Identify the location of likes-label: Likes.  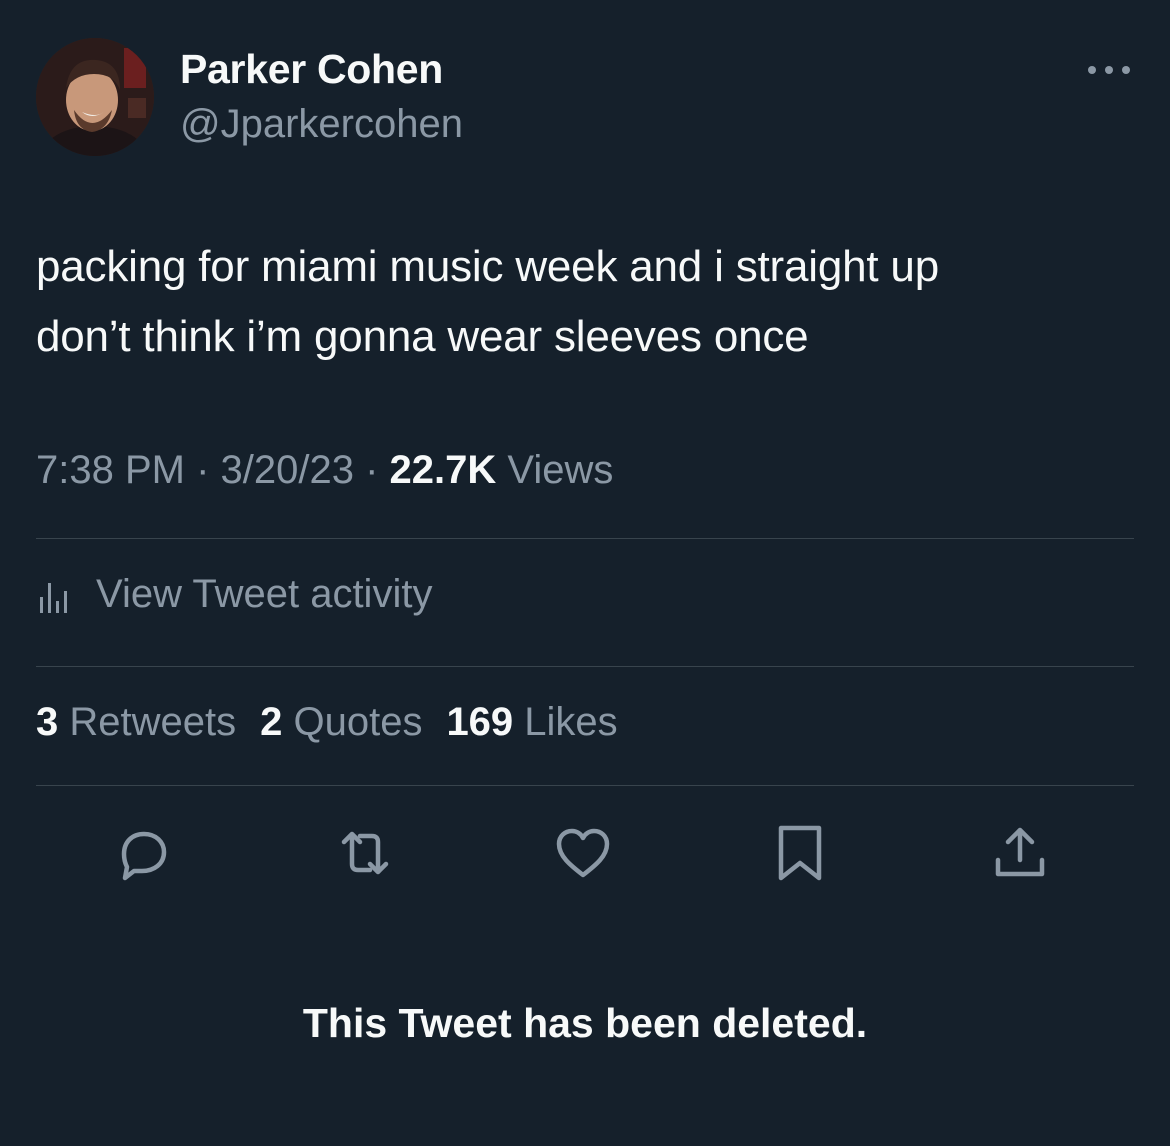
(565, 722).